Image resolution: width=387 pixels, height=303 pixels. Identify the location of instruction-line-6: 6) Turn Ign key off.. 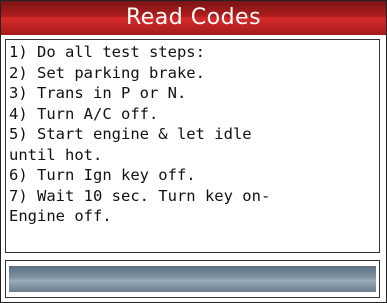
(102, 175).